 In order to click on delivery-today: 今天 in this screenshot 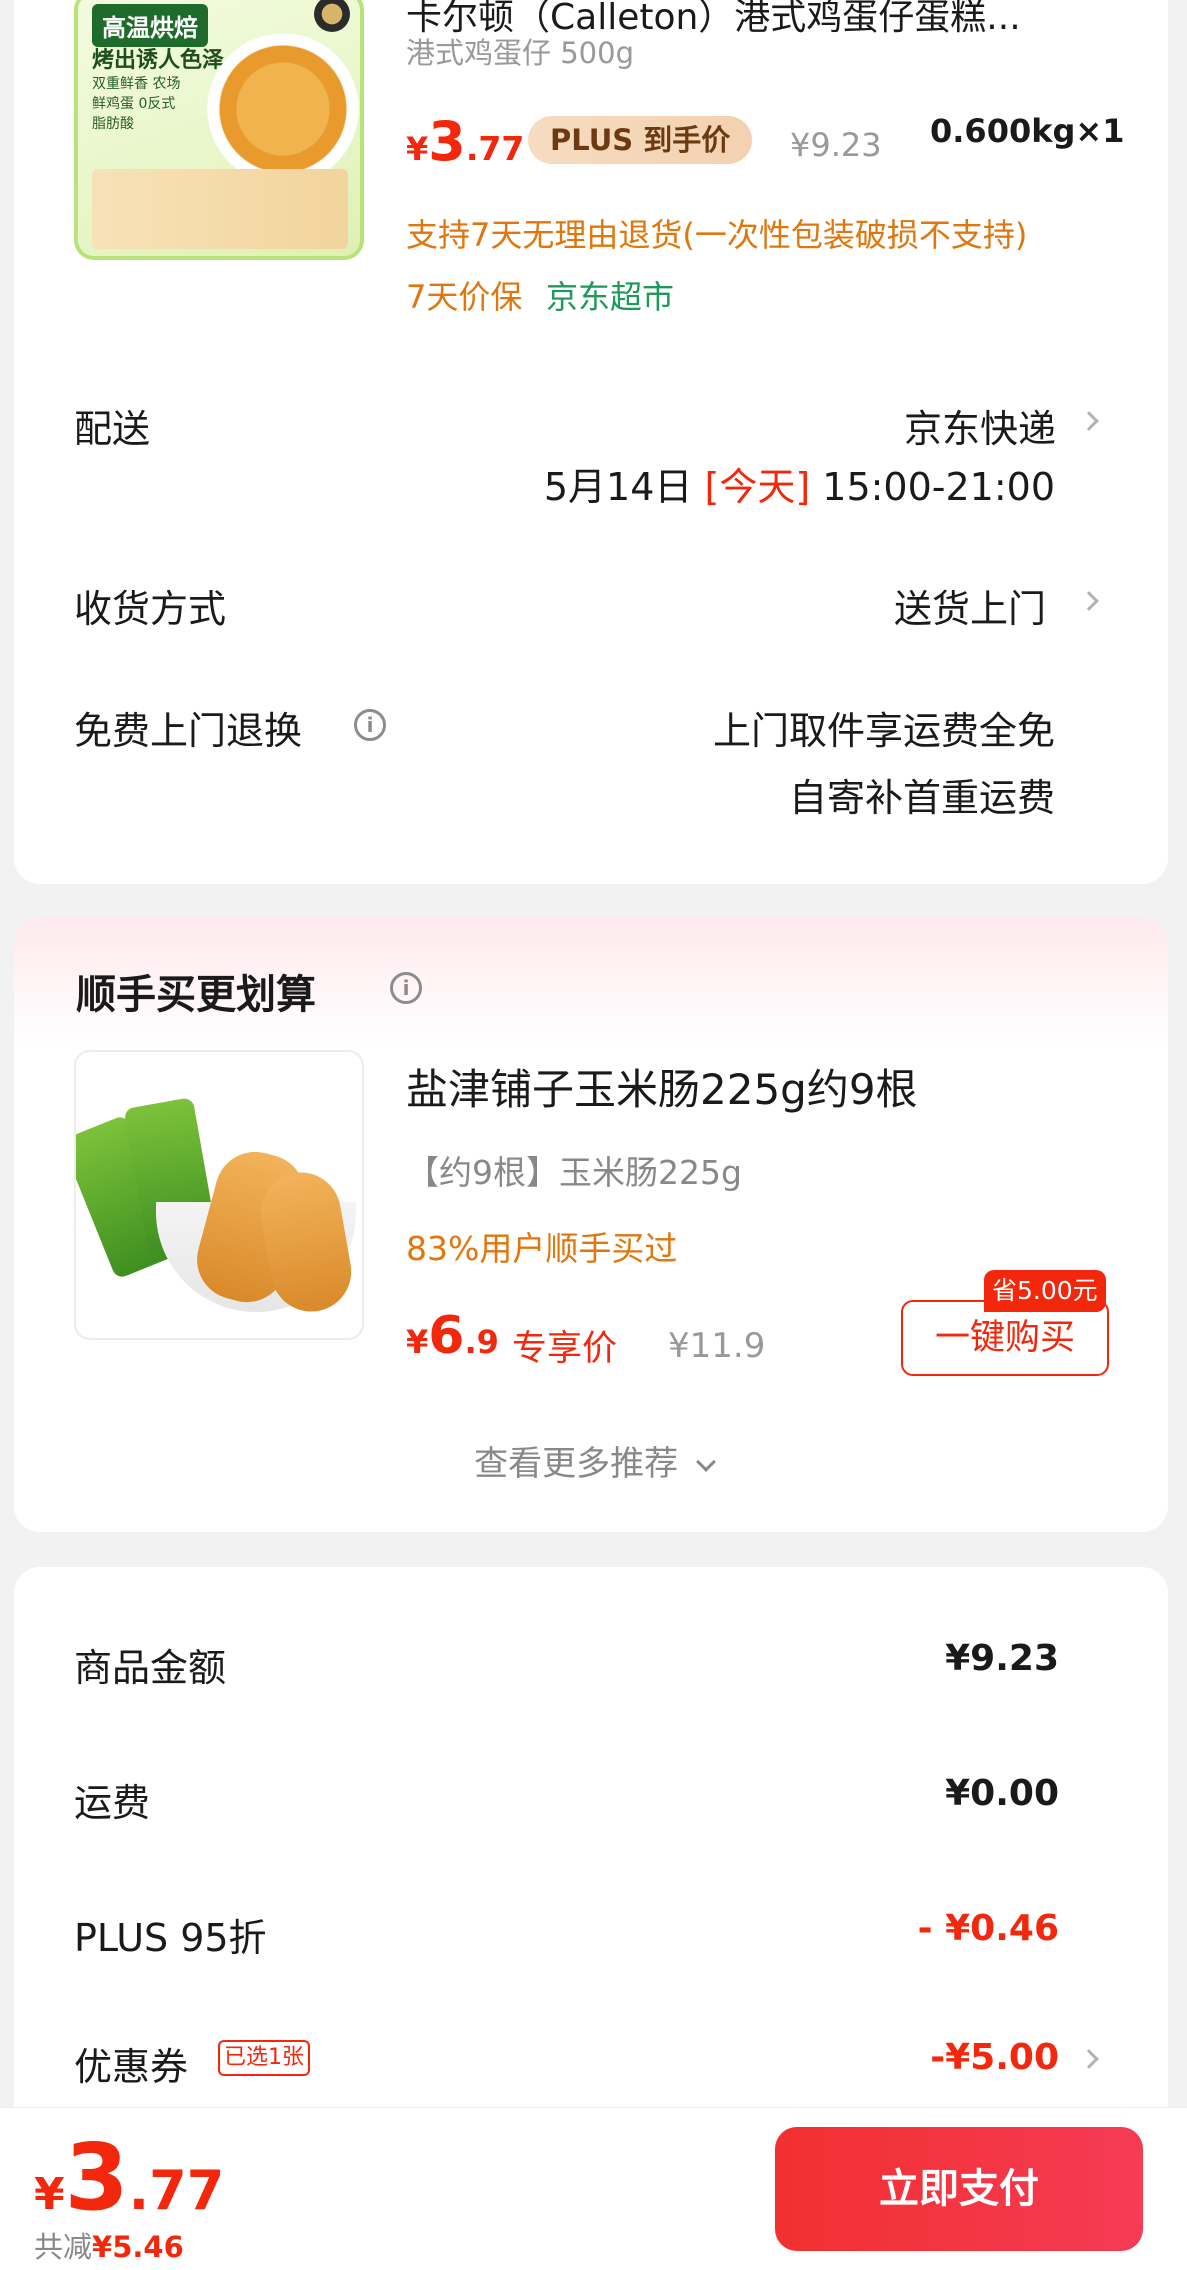, I will do `click(757, 487)`.